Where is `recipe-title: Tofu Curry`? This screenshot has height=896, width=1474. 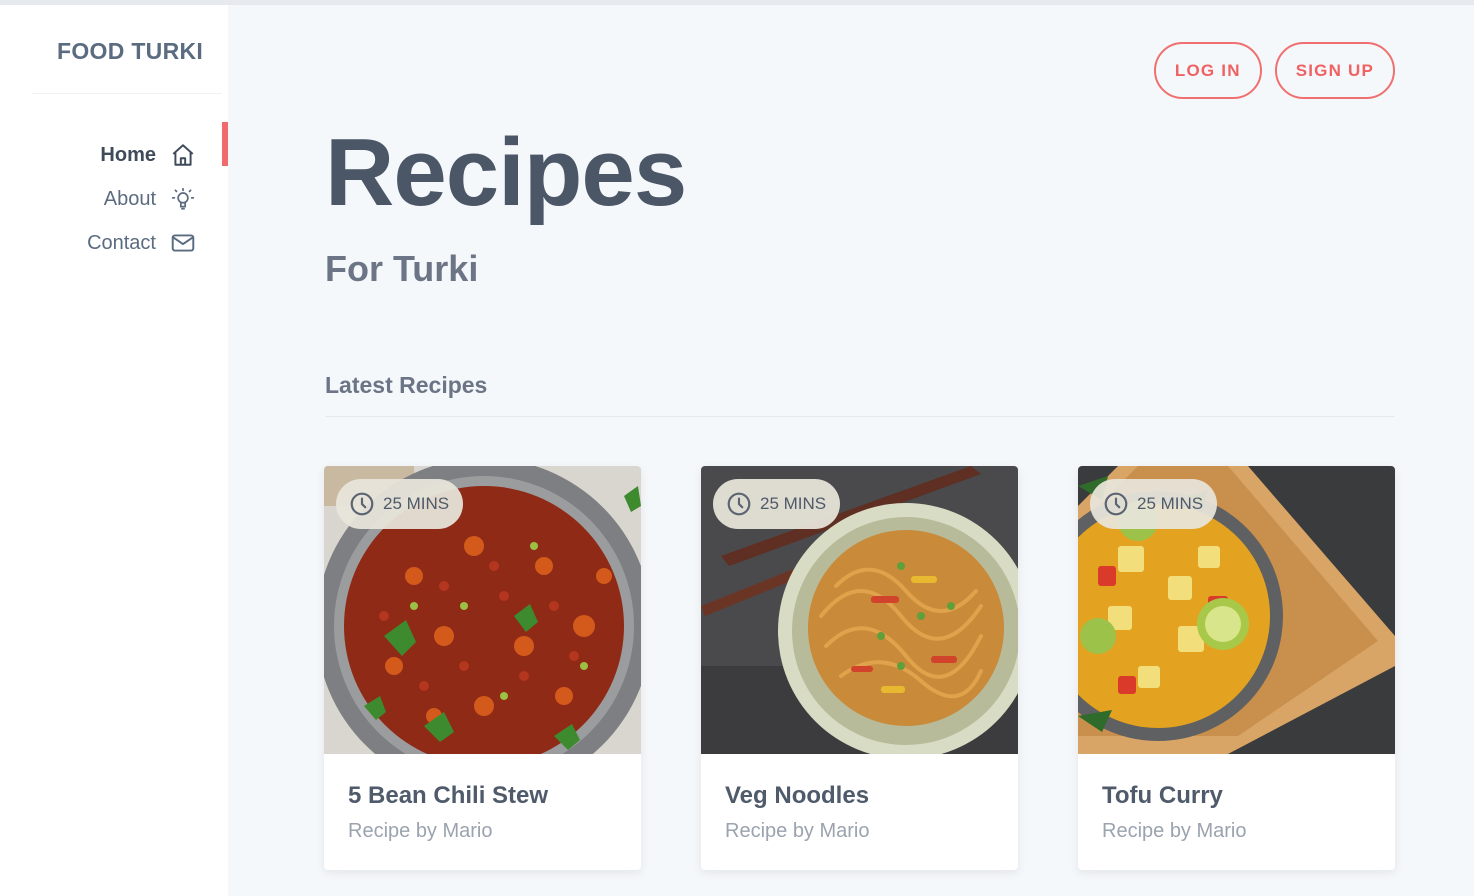
recipe-title: Tofu Curry is located at coordinates (1162, 795).